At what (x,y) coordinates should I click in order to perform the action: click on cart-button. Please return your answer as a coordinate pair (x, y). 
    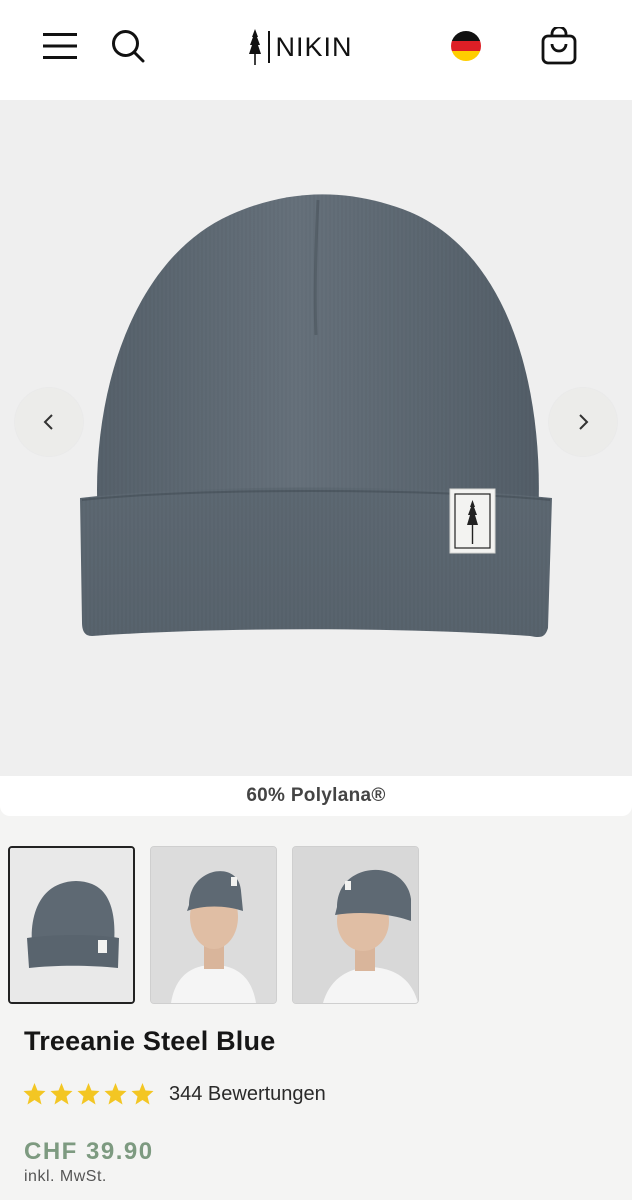
    Looking at the image, I should click on (559, 46).